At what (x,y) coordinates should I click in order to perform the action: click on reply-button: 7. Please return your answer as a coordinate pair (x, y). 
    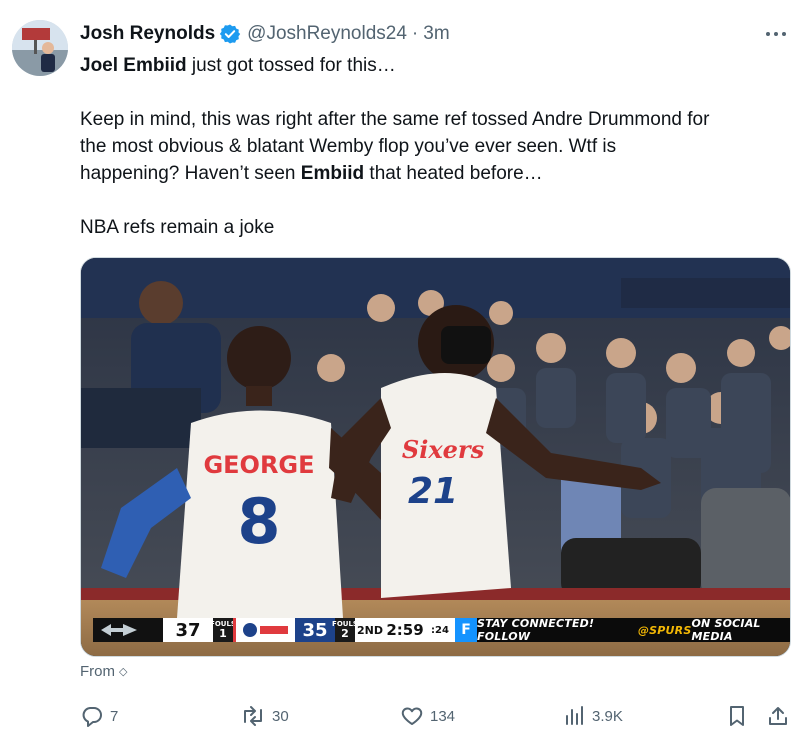
    Looking at the image, I should click on (99, 716).